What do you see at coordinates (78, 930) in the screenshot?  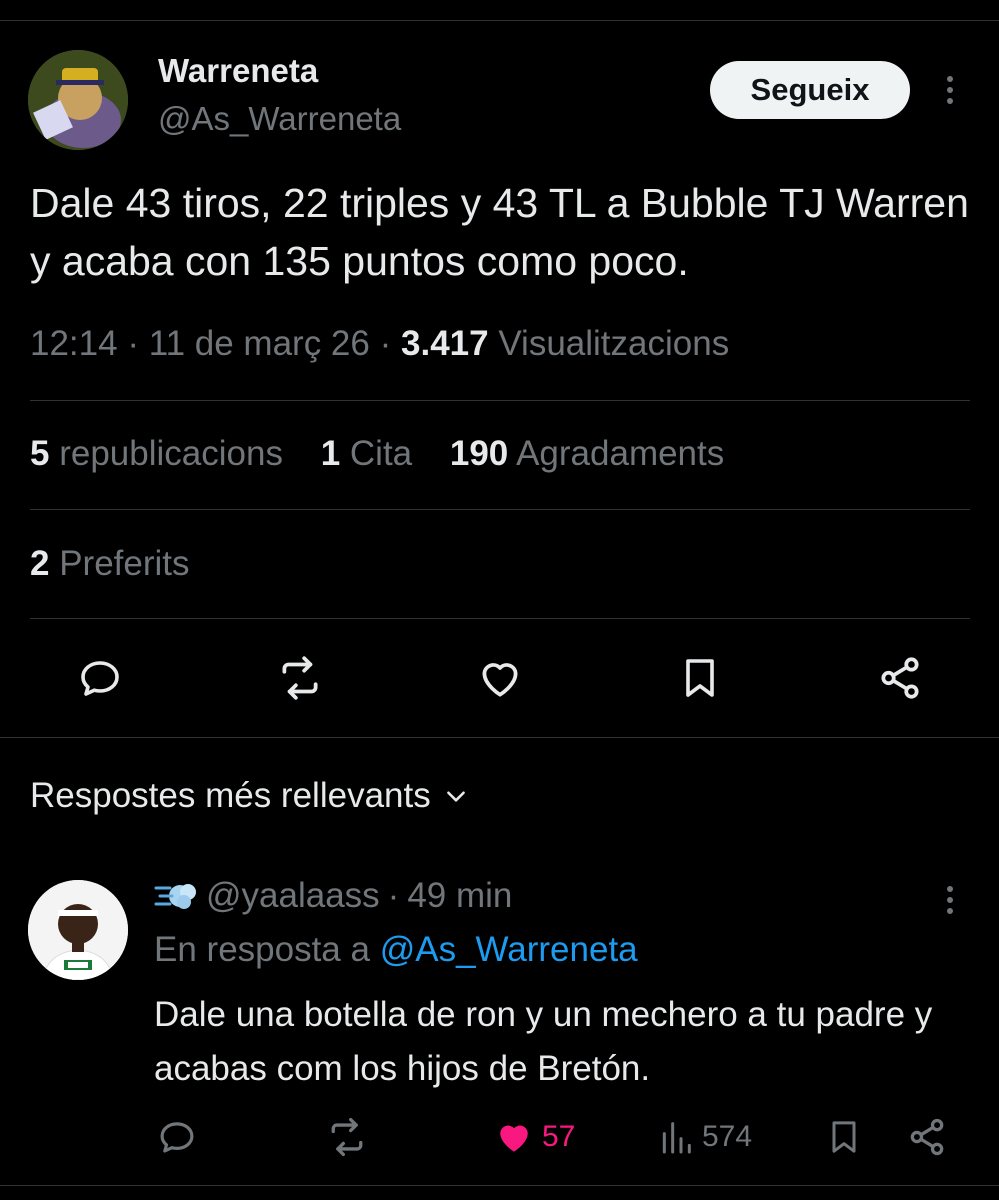 I see `reply-avatar` at bounding box center [78, 930].